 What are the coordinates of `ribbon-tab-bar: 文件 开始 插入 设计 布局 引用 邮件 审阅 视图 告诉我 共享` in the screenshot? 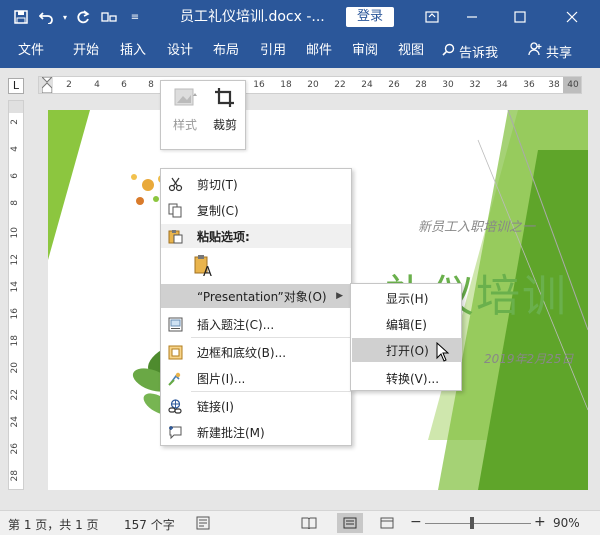 It's located at (300, 51).